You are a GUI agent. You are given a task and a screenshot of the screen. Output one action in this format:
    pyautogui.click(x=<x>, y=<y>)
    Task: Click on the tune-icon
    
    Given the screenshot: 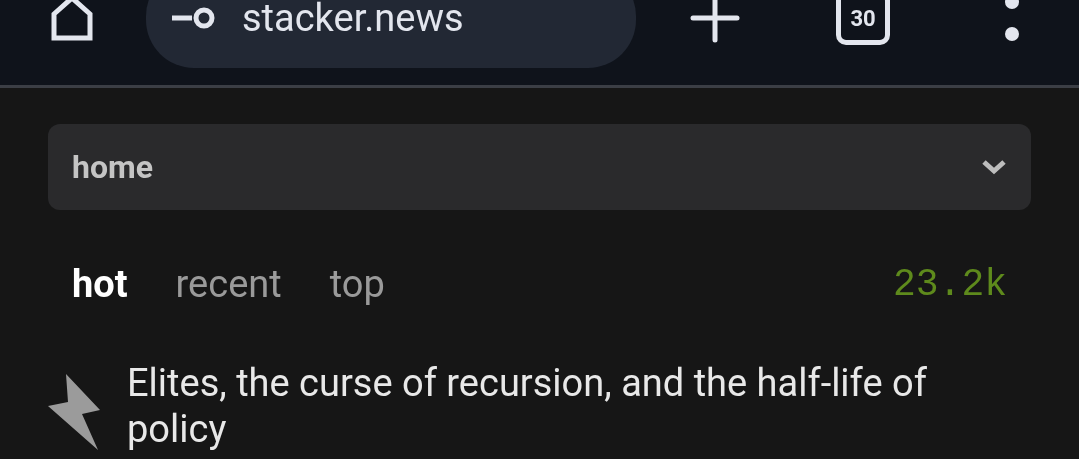 What is the action you would take?
    pyautogui.click(x=193, y=18)
    